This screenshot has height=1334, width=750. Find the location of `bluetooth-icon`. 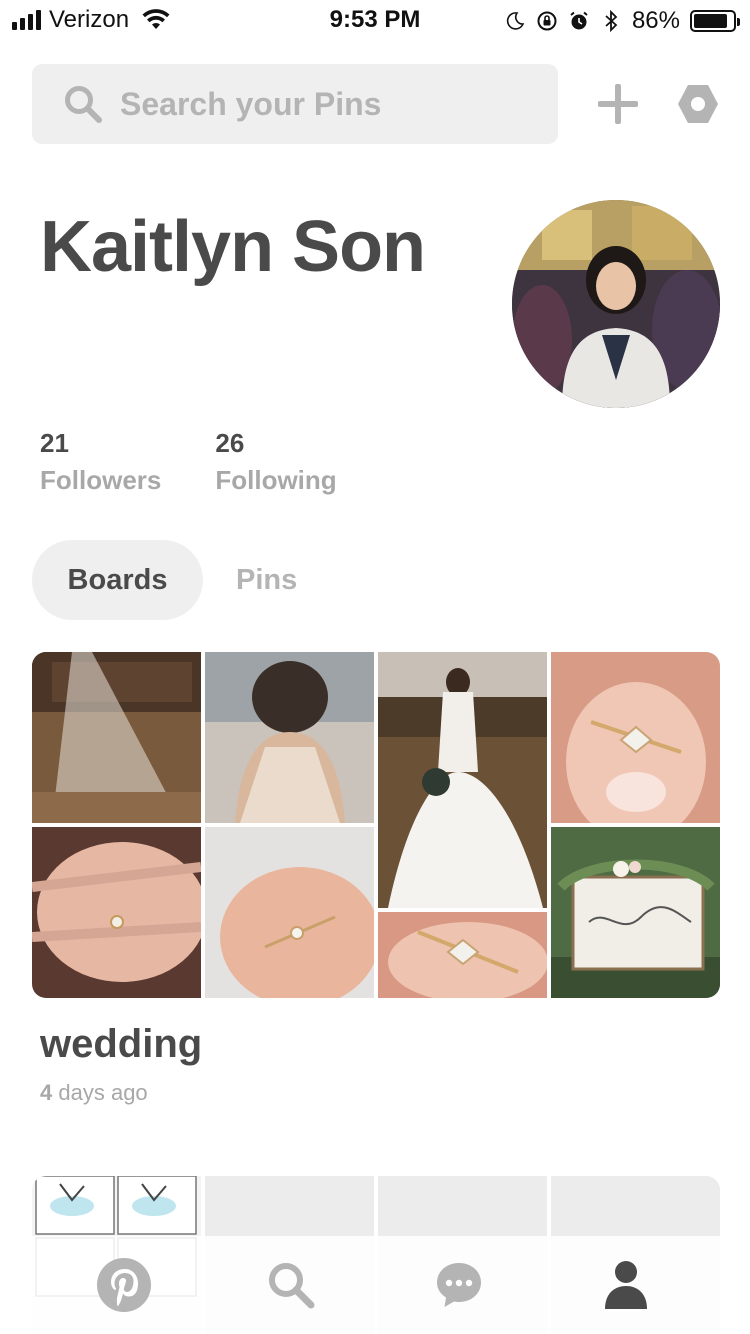

bluetooth-icon is located at coordinates (611, 21).